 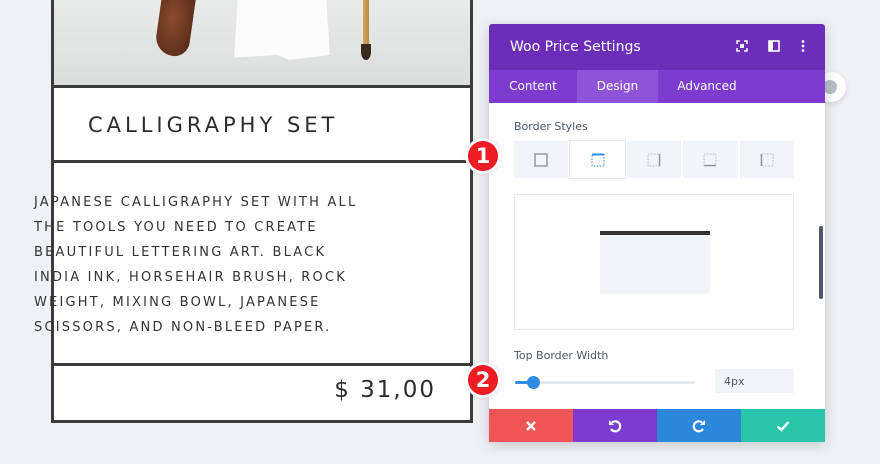 I want to click on product-price: $ 31,00, so click(x=385, y=390).